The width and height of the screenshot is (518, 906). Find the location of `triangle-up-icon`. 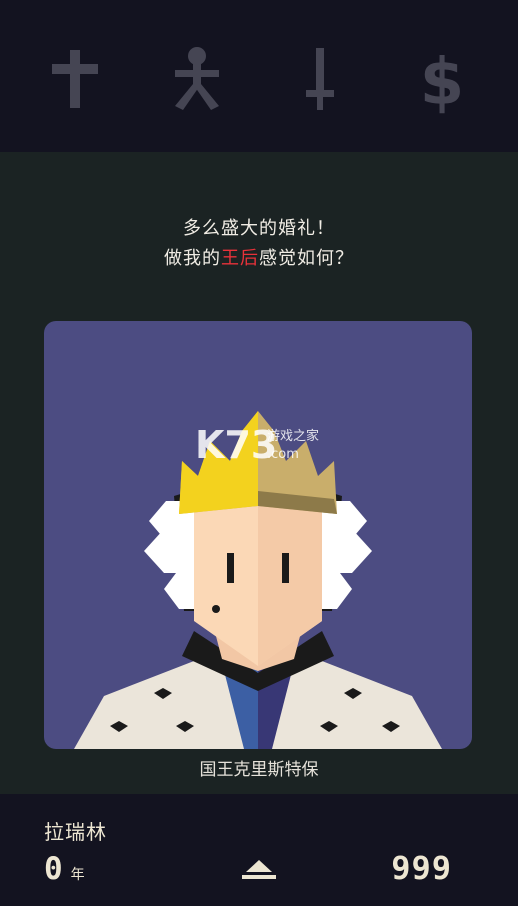

triangle-up-icon is located at coordinates (259, 869).